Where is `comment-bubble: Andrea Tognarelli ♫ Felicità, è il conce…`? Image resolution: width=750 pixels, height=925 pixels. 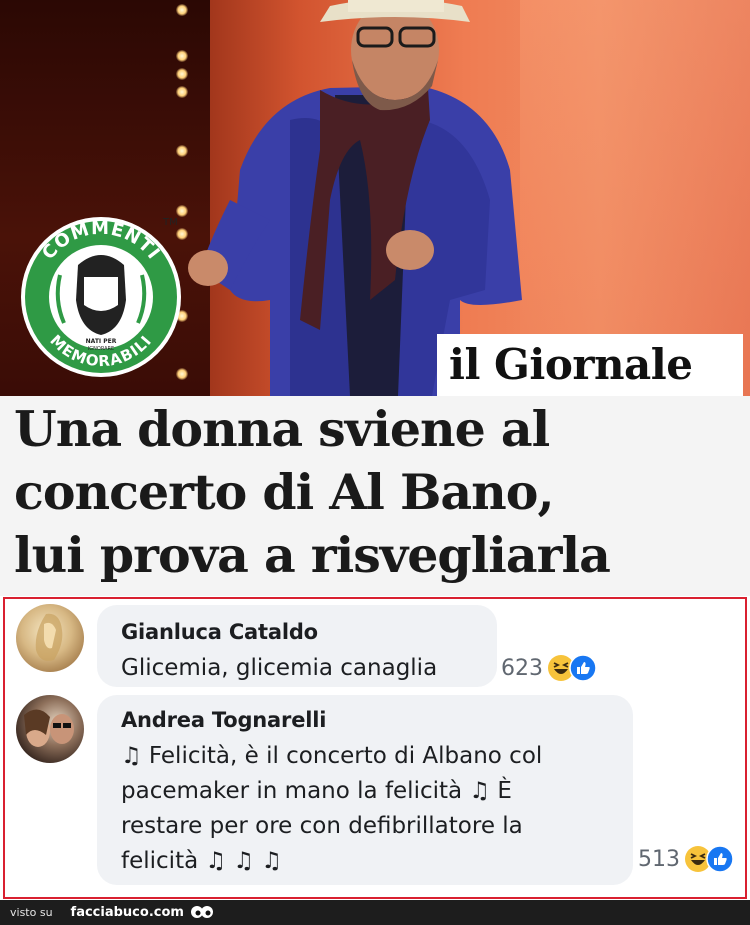 comment-bubble: Andrea Tognarelli ♫ Felicità, è il conce… is located at coordinates (365, 790).